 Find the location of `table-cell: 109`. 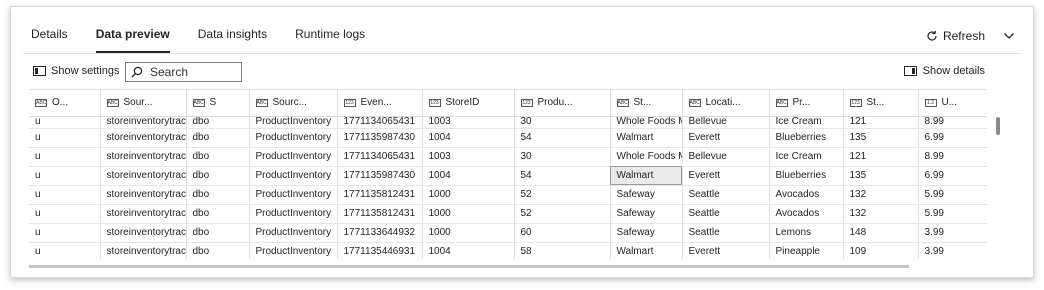

table-cell: 109 is located at coordinates (881, 250).